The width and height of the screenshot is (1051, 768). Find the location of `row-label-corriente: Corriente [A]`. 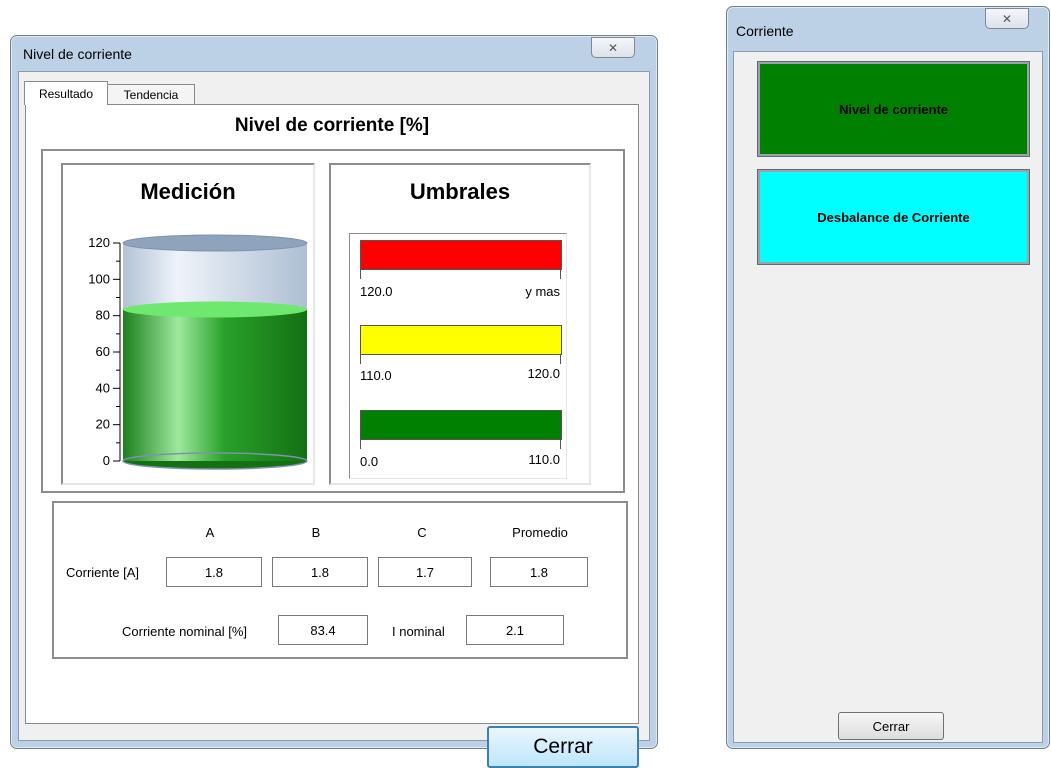

row-label-corriente: Corriente [A] is located at coordinates (102, 572).